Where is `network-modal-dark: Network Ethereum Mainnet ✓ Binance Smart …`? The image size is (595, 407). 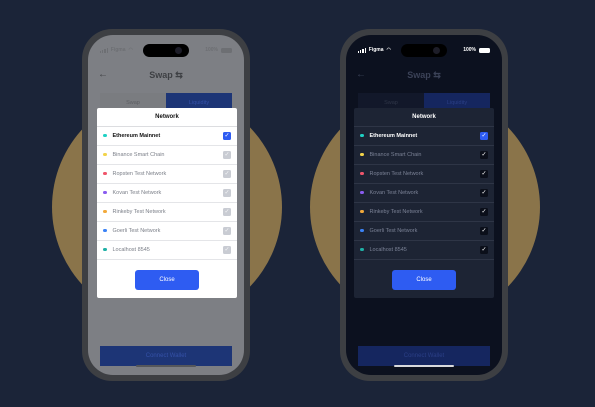 network-modal-dark: Network Ethereum Mainnet ✓ Binance Smart … is located at coordinates (424, 203).